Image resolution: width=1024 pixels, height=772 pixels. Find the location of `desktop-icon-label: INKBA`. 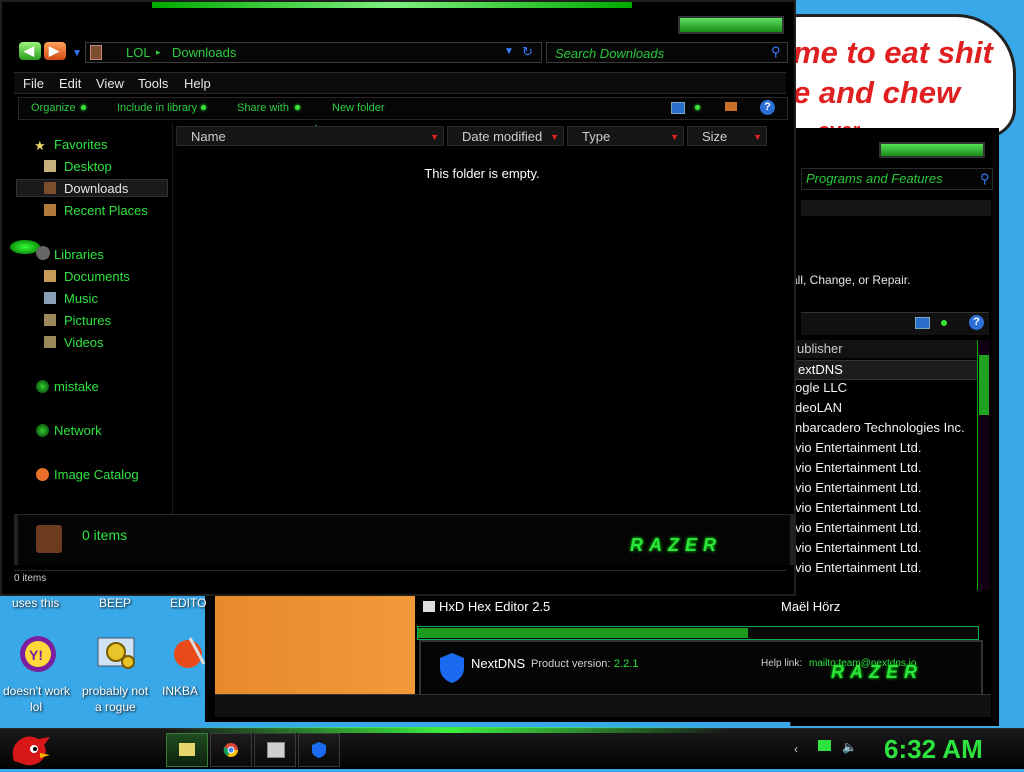

desktop-icon-label: INKBA is located at coordinates (180, 691).